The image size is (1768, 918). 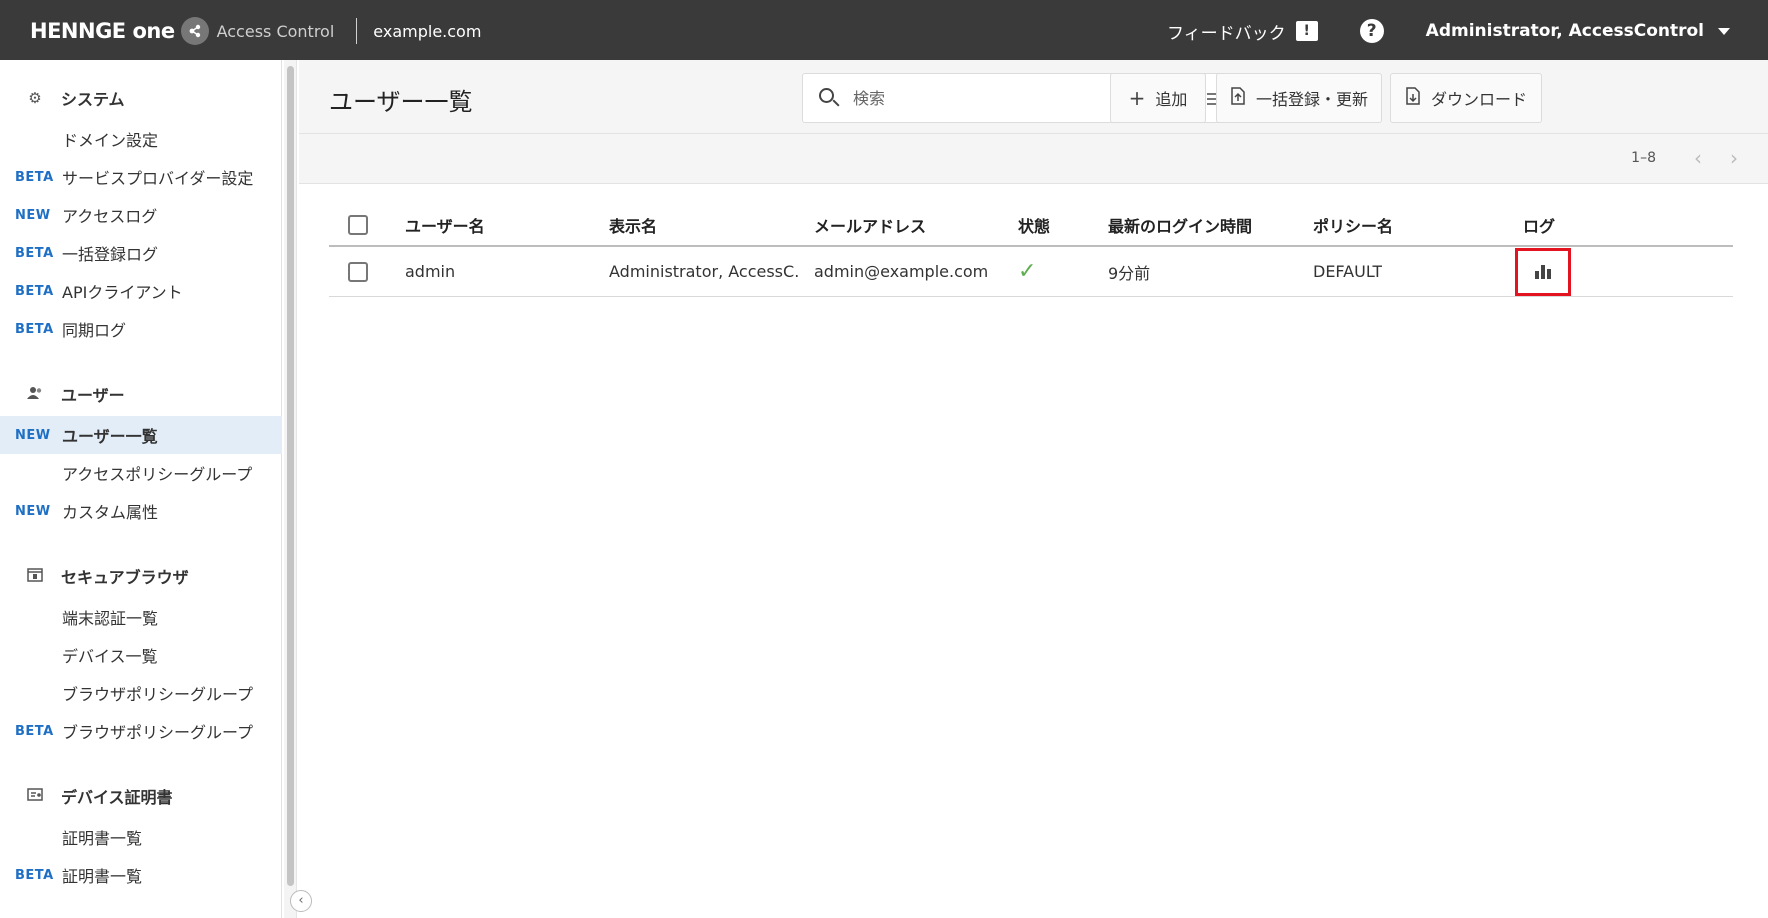 I want to click on sidebar-item-browser-policy-group: ブラウザポリシーグループ, so click(x=141, y=693).